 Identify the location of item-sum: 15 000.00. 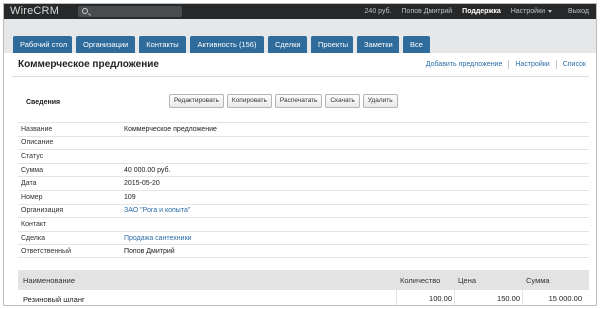
(554, 297).